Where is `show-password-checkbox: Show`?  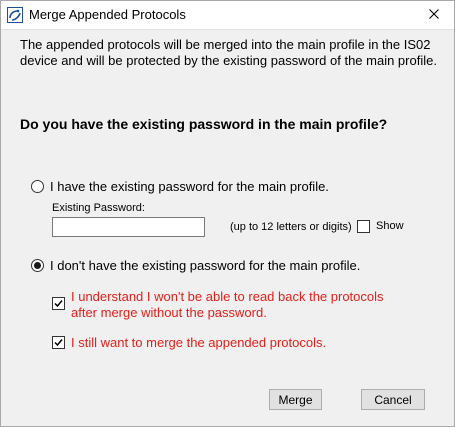
show-password-checkbox: Show is located at coordinates (380, 226).